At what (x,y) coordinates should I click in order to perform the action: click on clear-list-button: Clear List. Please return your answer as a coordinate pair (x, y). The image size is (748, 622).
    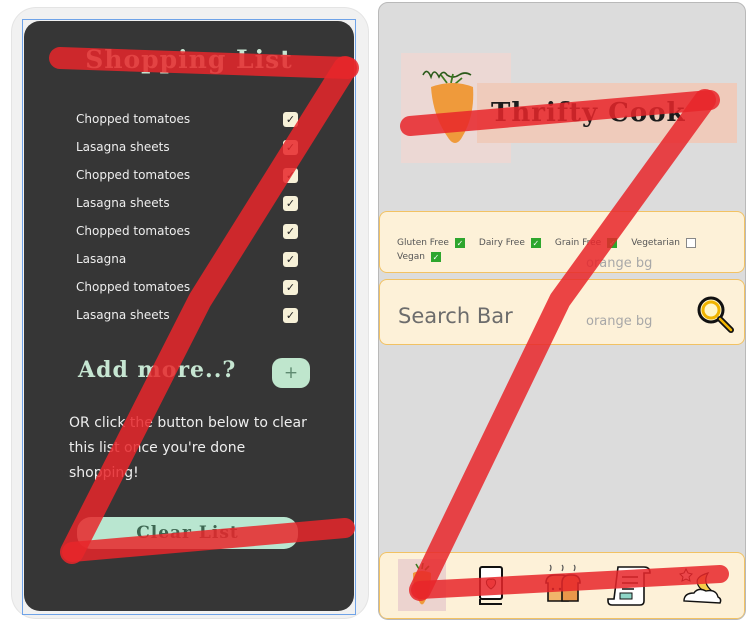
    Looking at the image, I should click on (187, 533).